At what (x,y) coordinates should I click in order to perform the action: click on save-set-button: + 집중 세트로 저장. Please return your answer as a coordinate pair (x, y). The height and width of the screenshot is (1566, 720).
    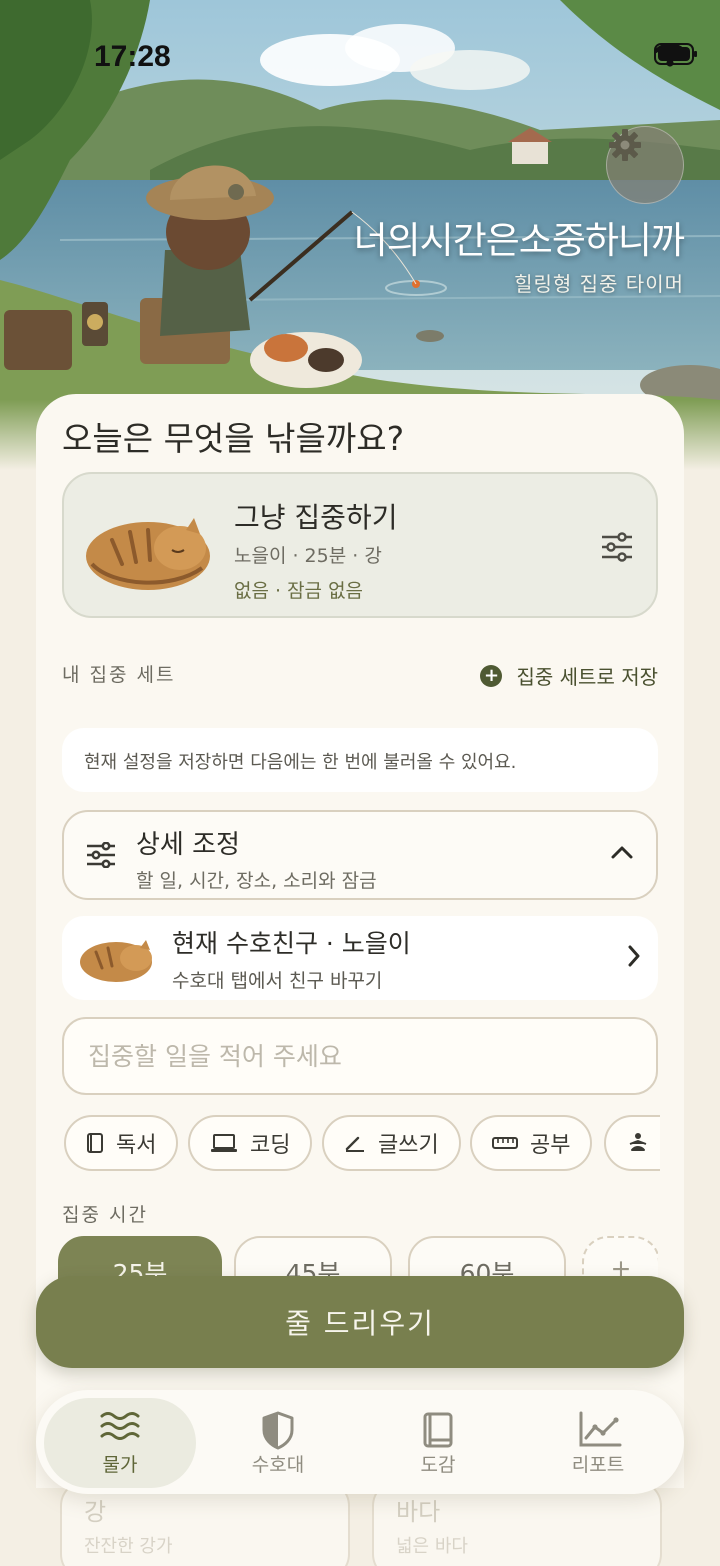
    Looking at the image, I should click on (569, 675).